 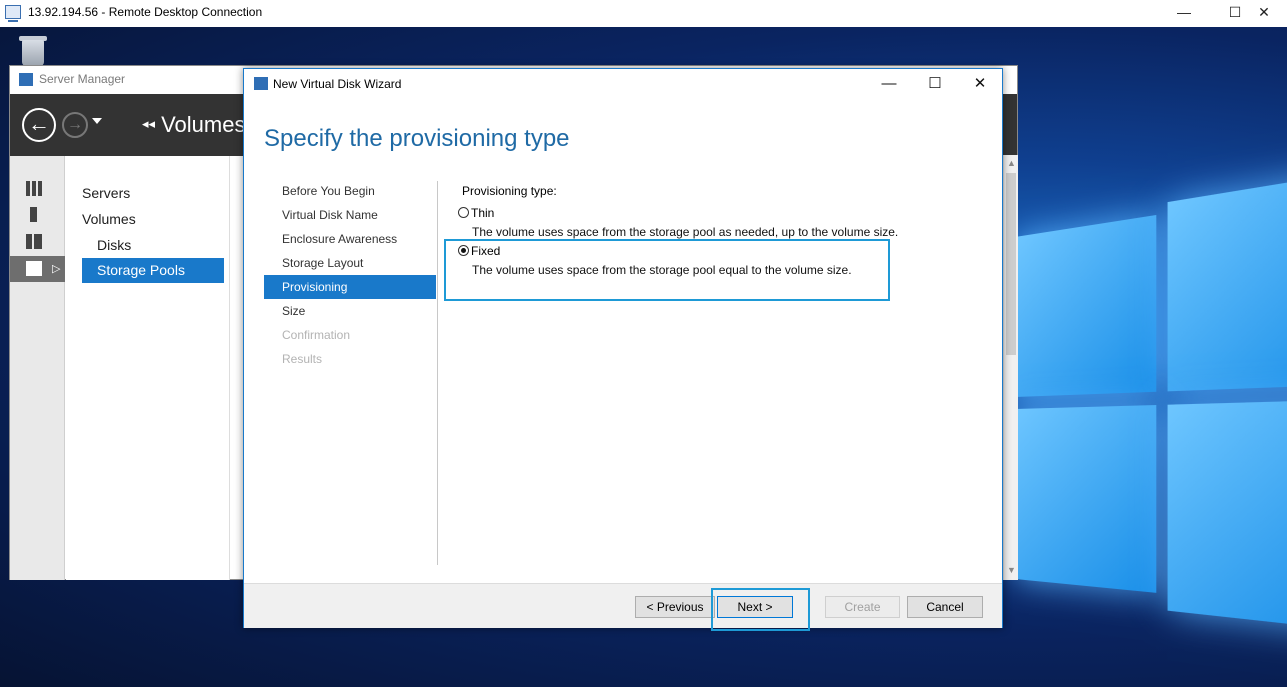 What do you see at coordinates (417, 138) in the screenshot?
I see `page-title: Specify the provisioning type` at bounding box center [417, 138].